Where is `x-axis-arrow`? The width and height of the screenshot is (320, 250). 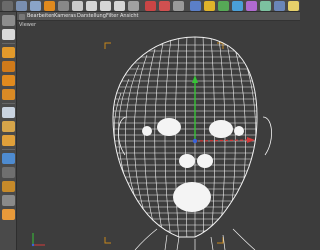
x-axis-arrow is located at coordinates (251, 140).